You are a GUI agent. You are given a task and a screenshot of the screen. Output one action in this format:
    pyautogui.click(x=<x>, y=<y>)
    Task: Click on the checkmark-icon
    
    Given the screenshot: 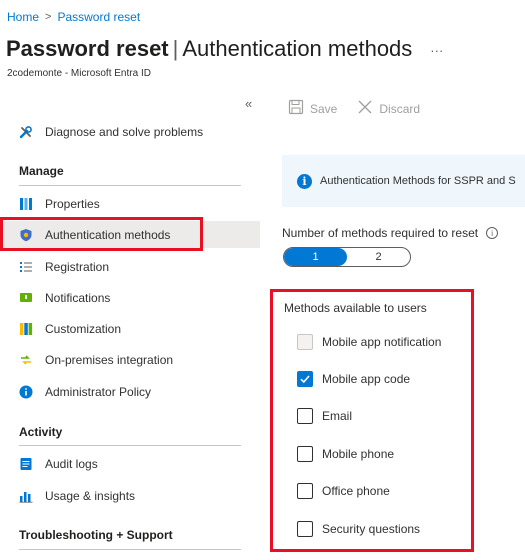 What is the action you would take?
    pyautogui.click(x=305, y=379)
    